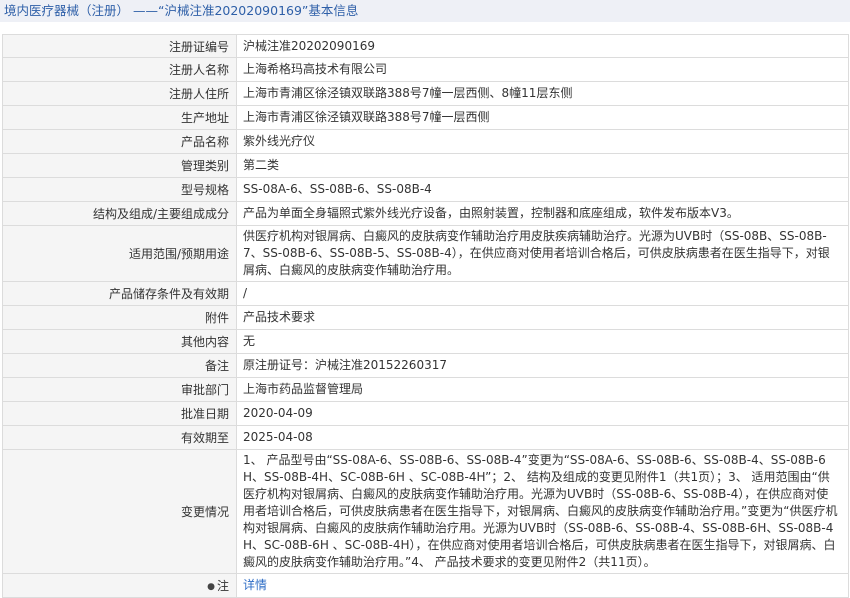  I want to click on field-value: 详情, so click(542, 585).